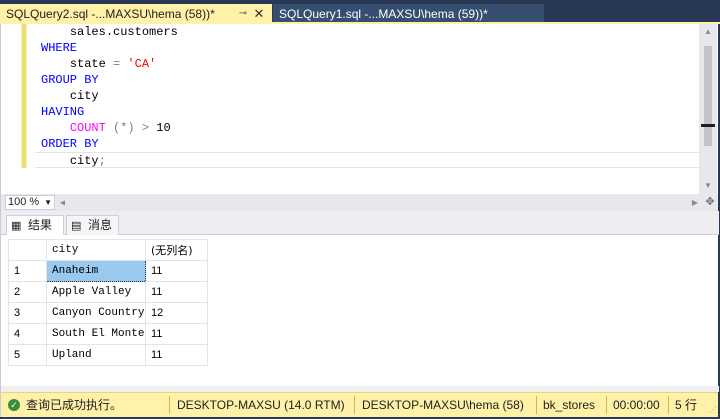 The image size is (720, 419). Describe the element at coordinates (259, 14) in the screenshot. I see `close-icon: ✕` at that location.